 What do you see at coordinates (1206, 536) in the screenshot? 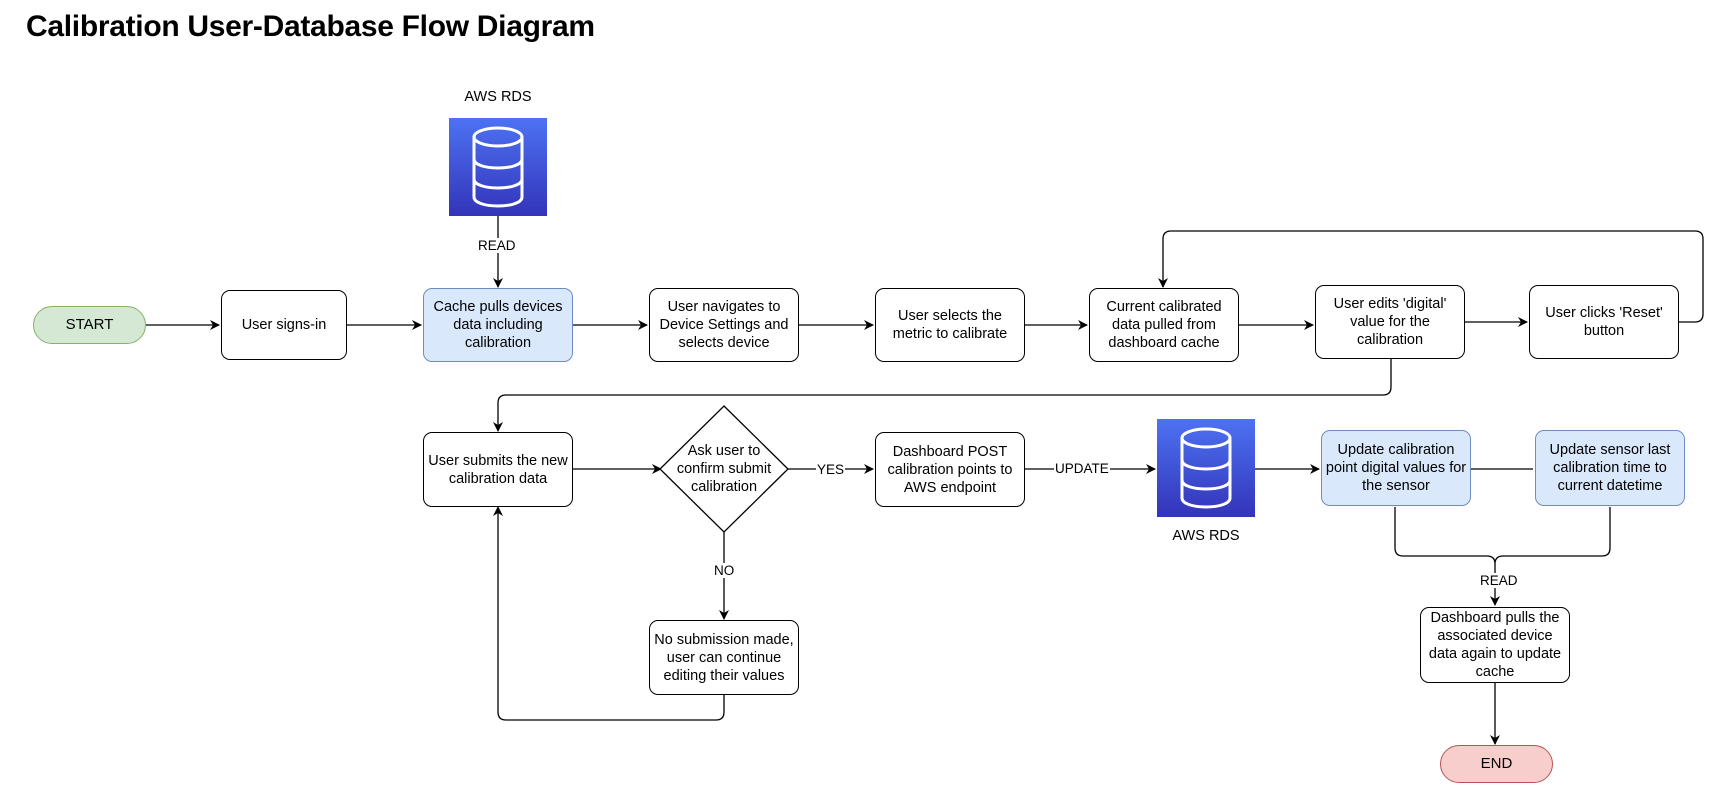
I see `rds-bottom-label: AWS RDS` at bounding box center [1206, 536].